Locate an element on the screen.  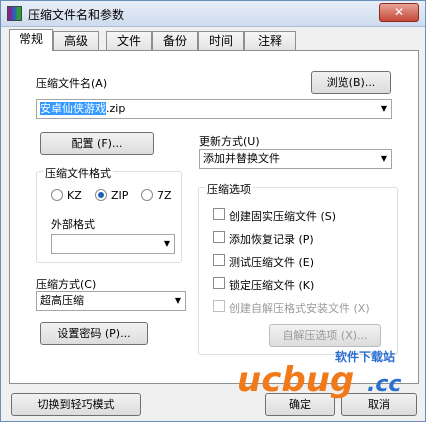
tab-files: 文件 is located at coordinates (129, 40).